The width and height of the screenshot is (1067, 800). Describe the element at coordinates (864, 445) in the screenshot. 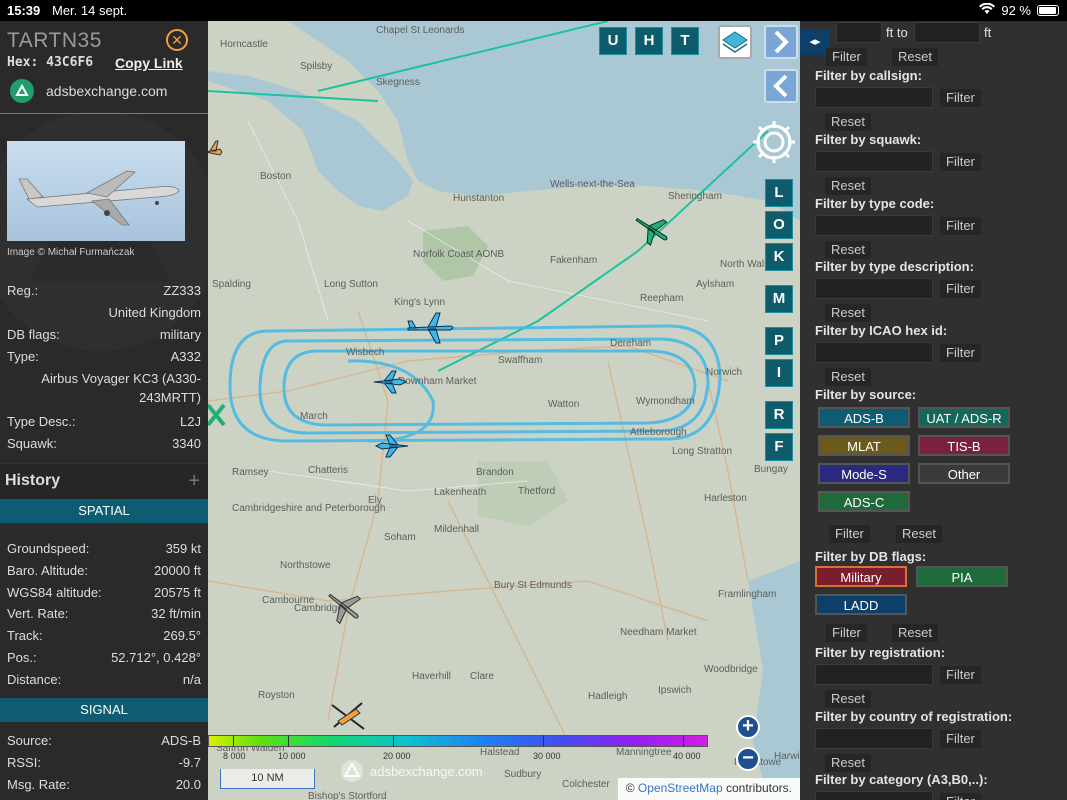

I see `source-mlat-button: MLAT` at that location.